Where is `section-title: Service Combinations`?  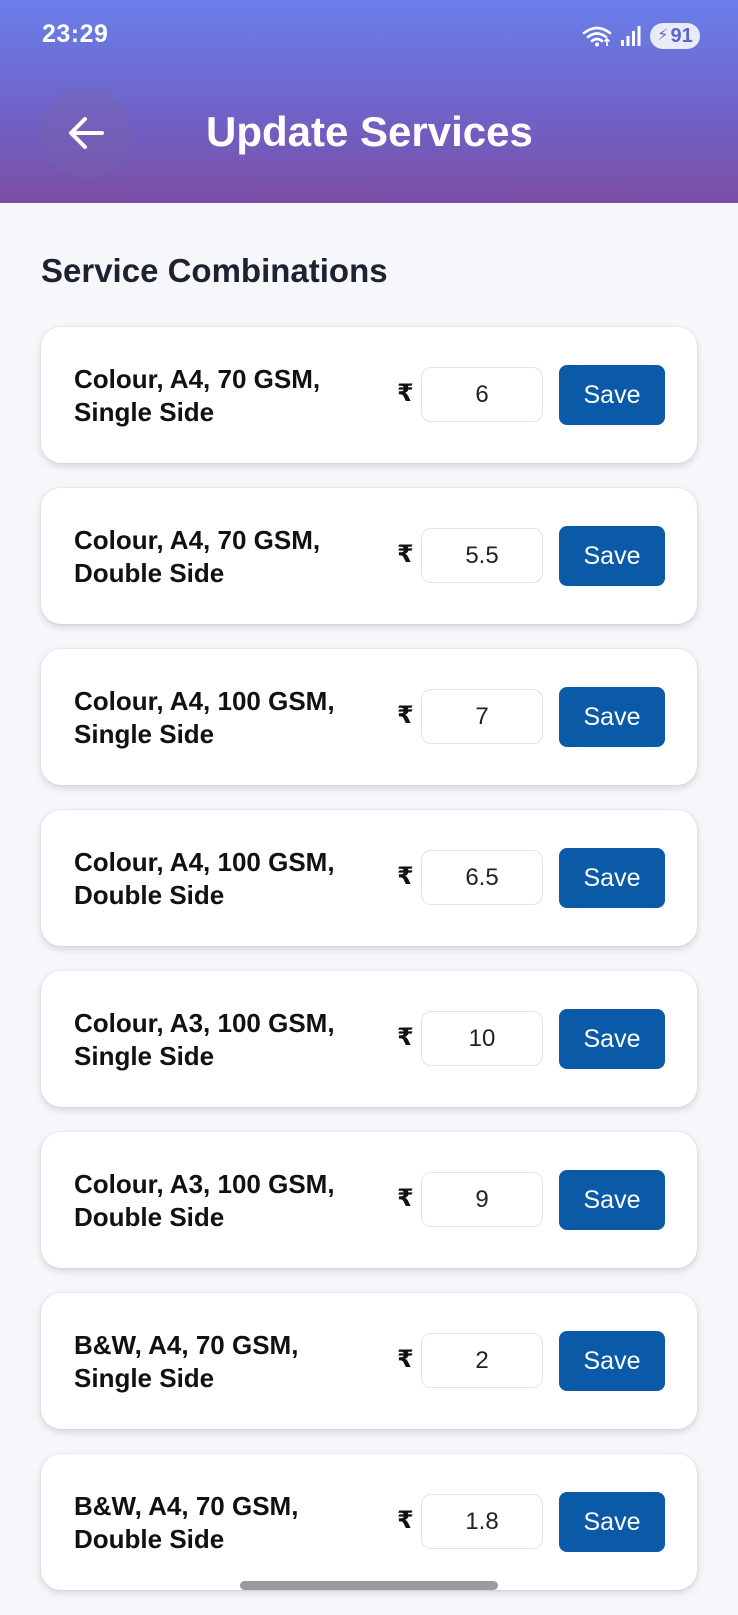 section-title: Service Combinations is located at coordinates (214, 270).